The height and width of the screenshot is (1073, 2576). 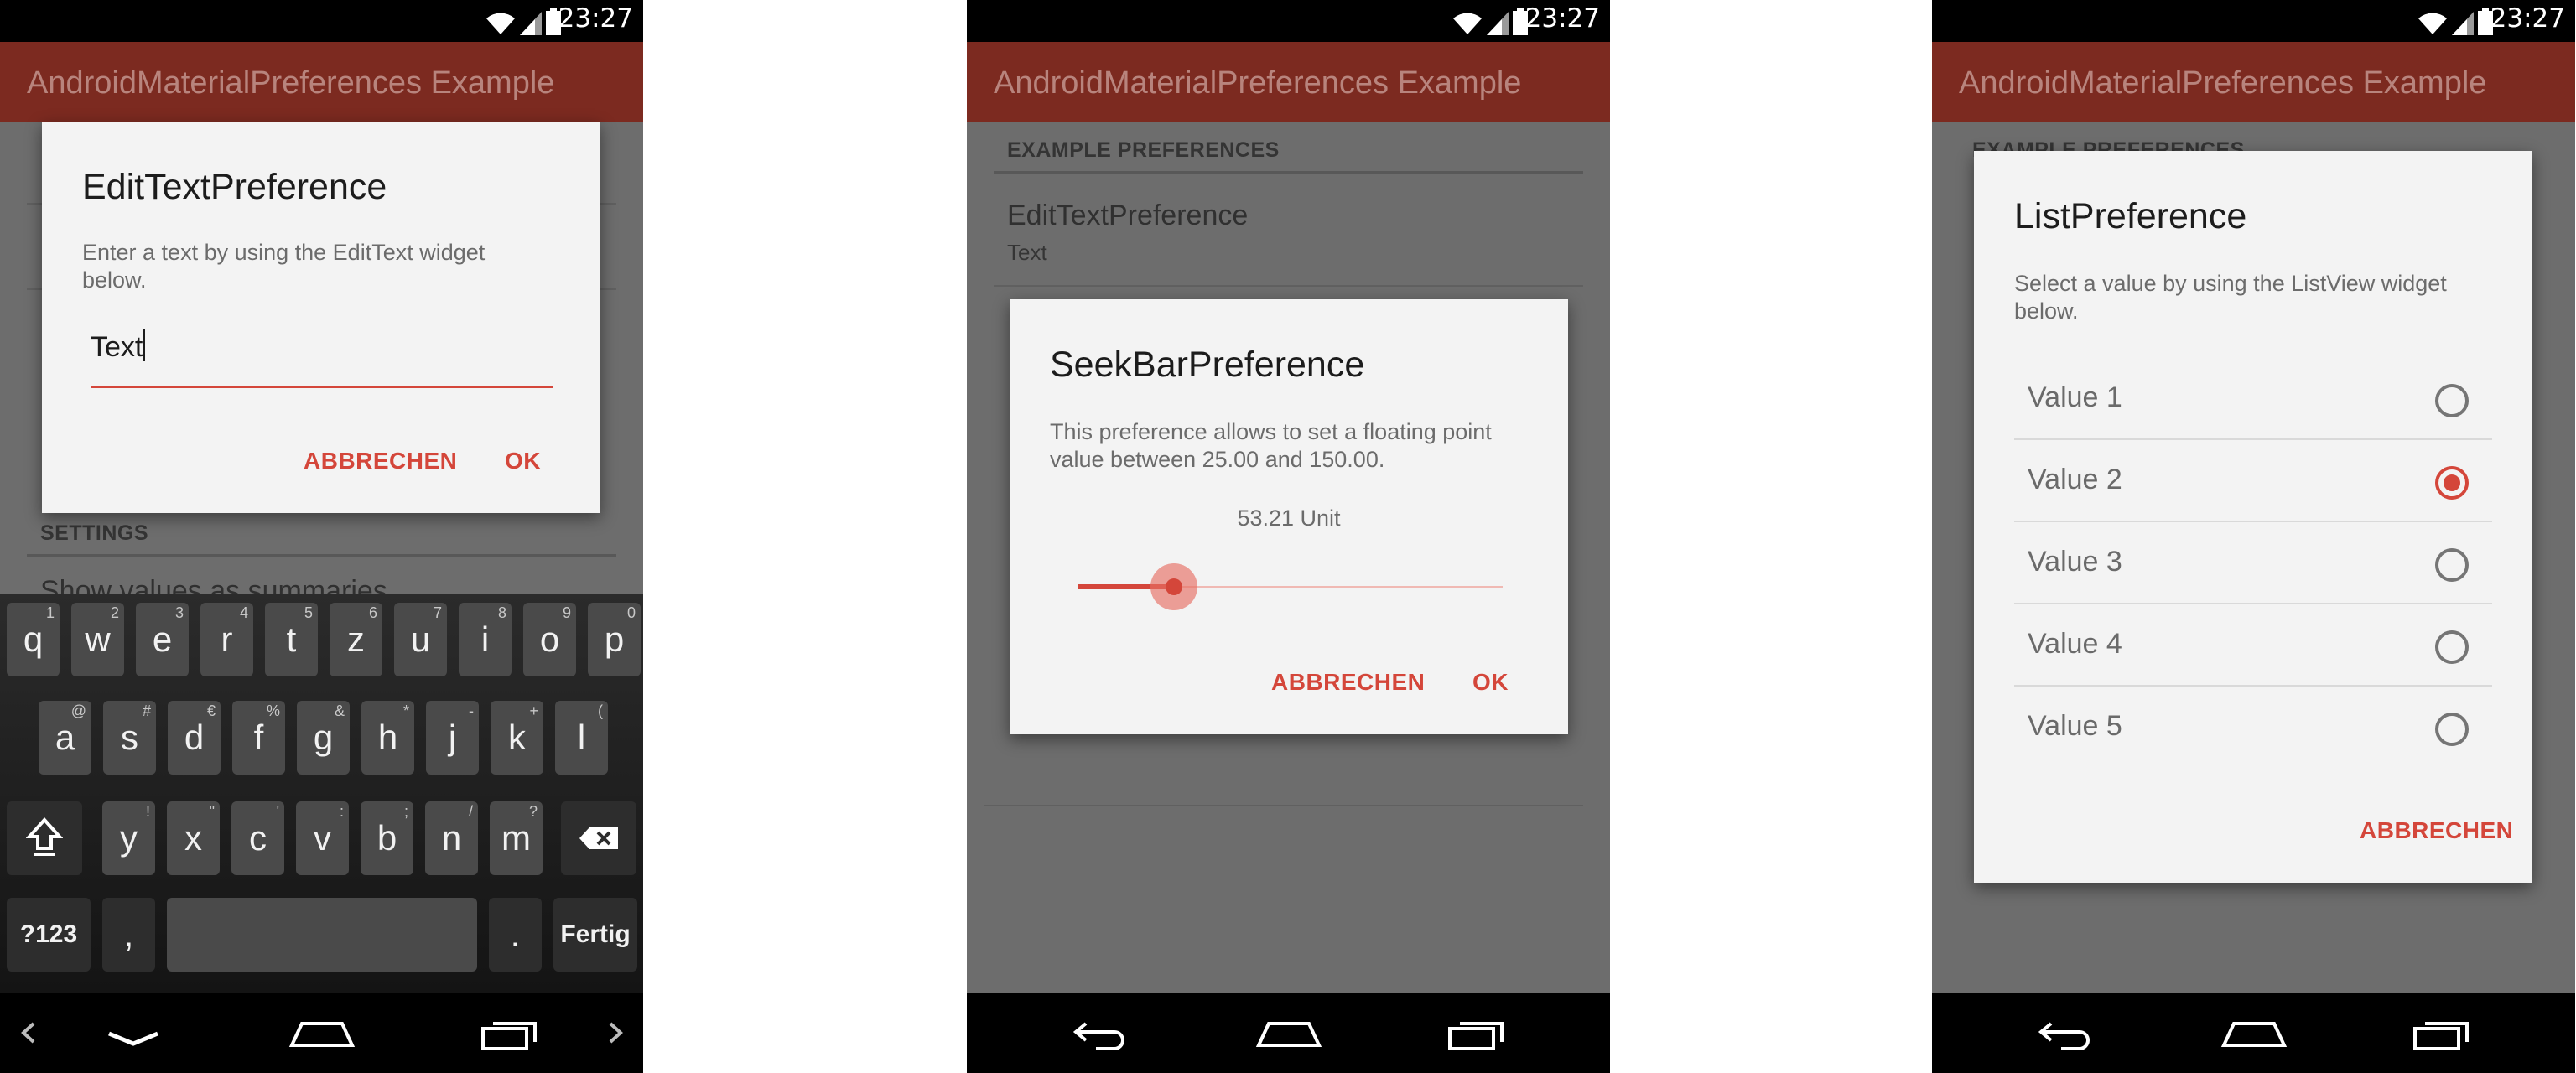 What do you see at coordinates (258, 738) in the screenshot?
I see `key-f: f%` at bounding box center [258, 738].